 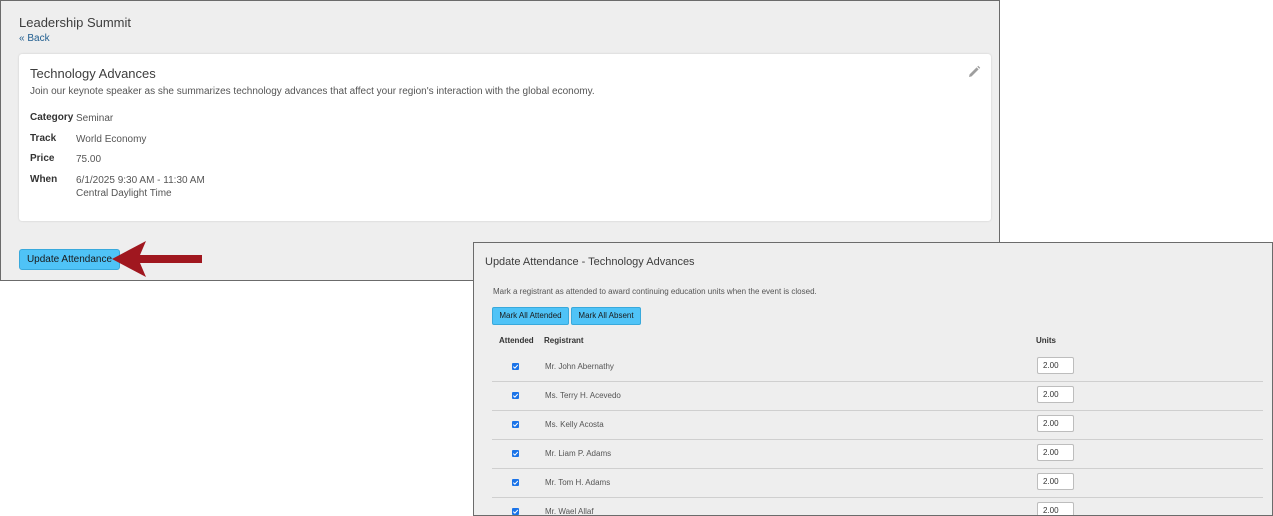 I want to click on page-title: Leadership Summit, so click(x=75, y=22).